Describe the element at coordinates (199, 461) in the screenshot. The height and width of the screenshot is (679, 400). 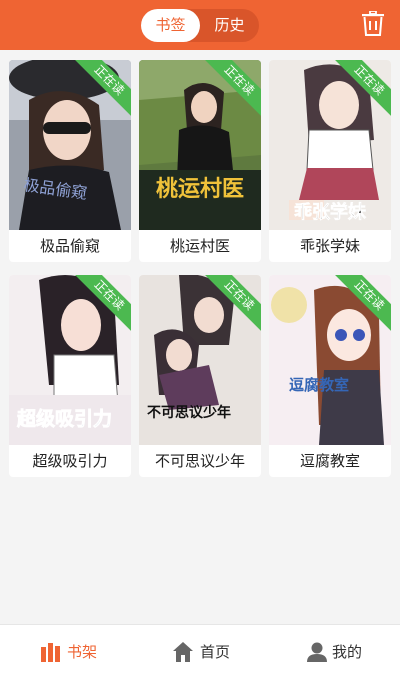
I see `book-title: 不可思议少年` at that location.